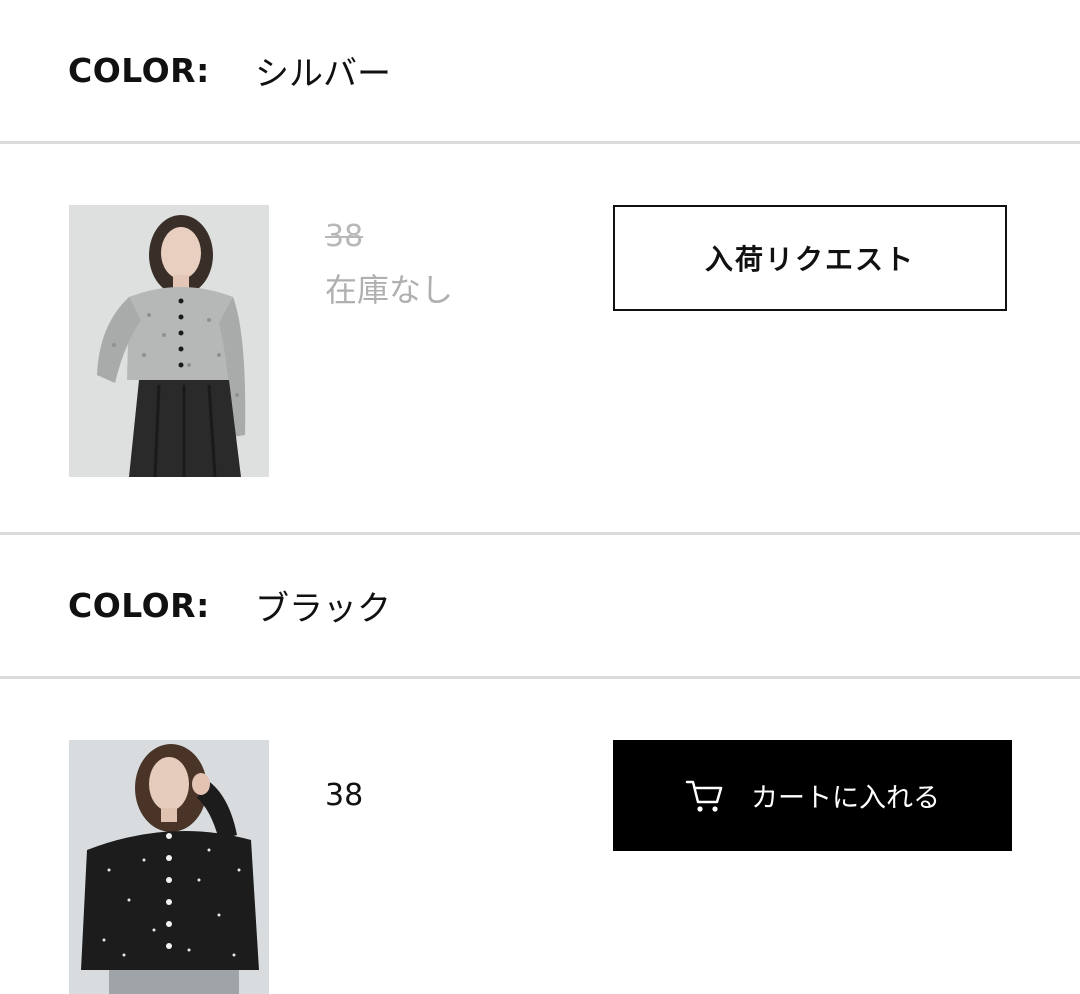 The height and width of the screenshot is (994, 1080). I want to click on cart-icon, so click(704, 796).